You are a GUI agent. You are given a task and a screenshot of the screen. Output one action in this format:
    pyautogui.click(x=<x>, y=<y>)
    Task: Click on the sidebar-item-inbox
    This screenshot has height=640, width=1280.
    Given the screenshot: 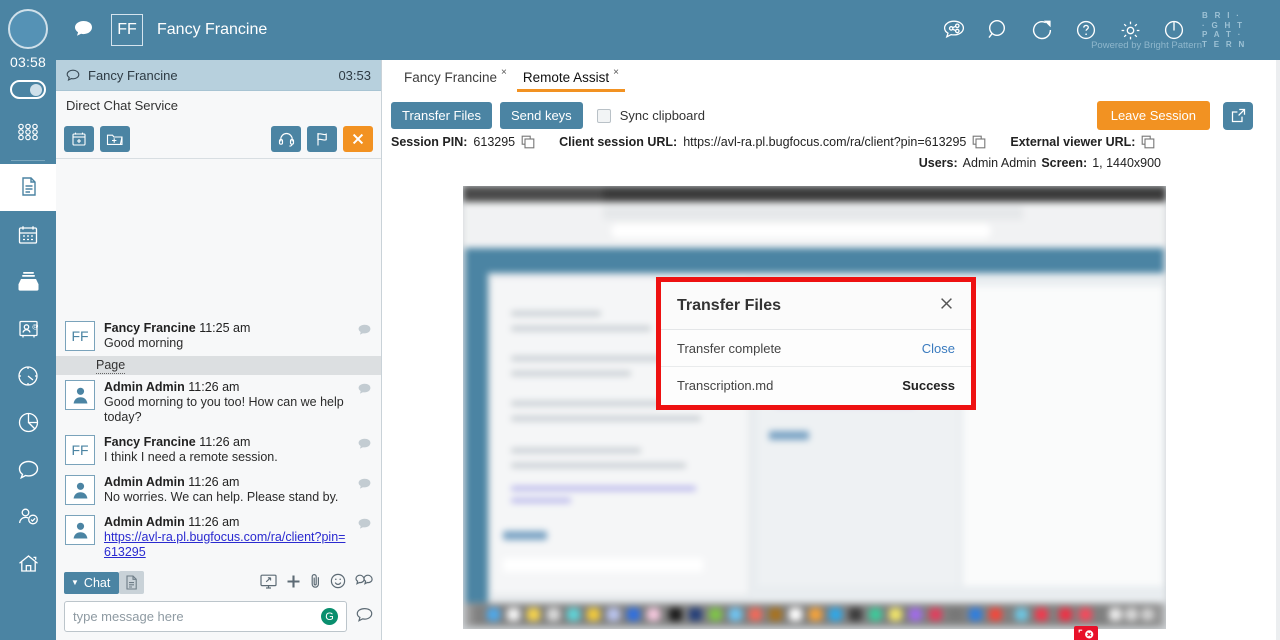 What is the action you would take?
    pyautogui.click(x=28, y=281)
    